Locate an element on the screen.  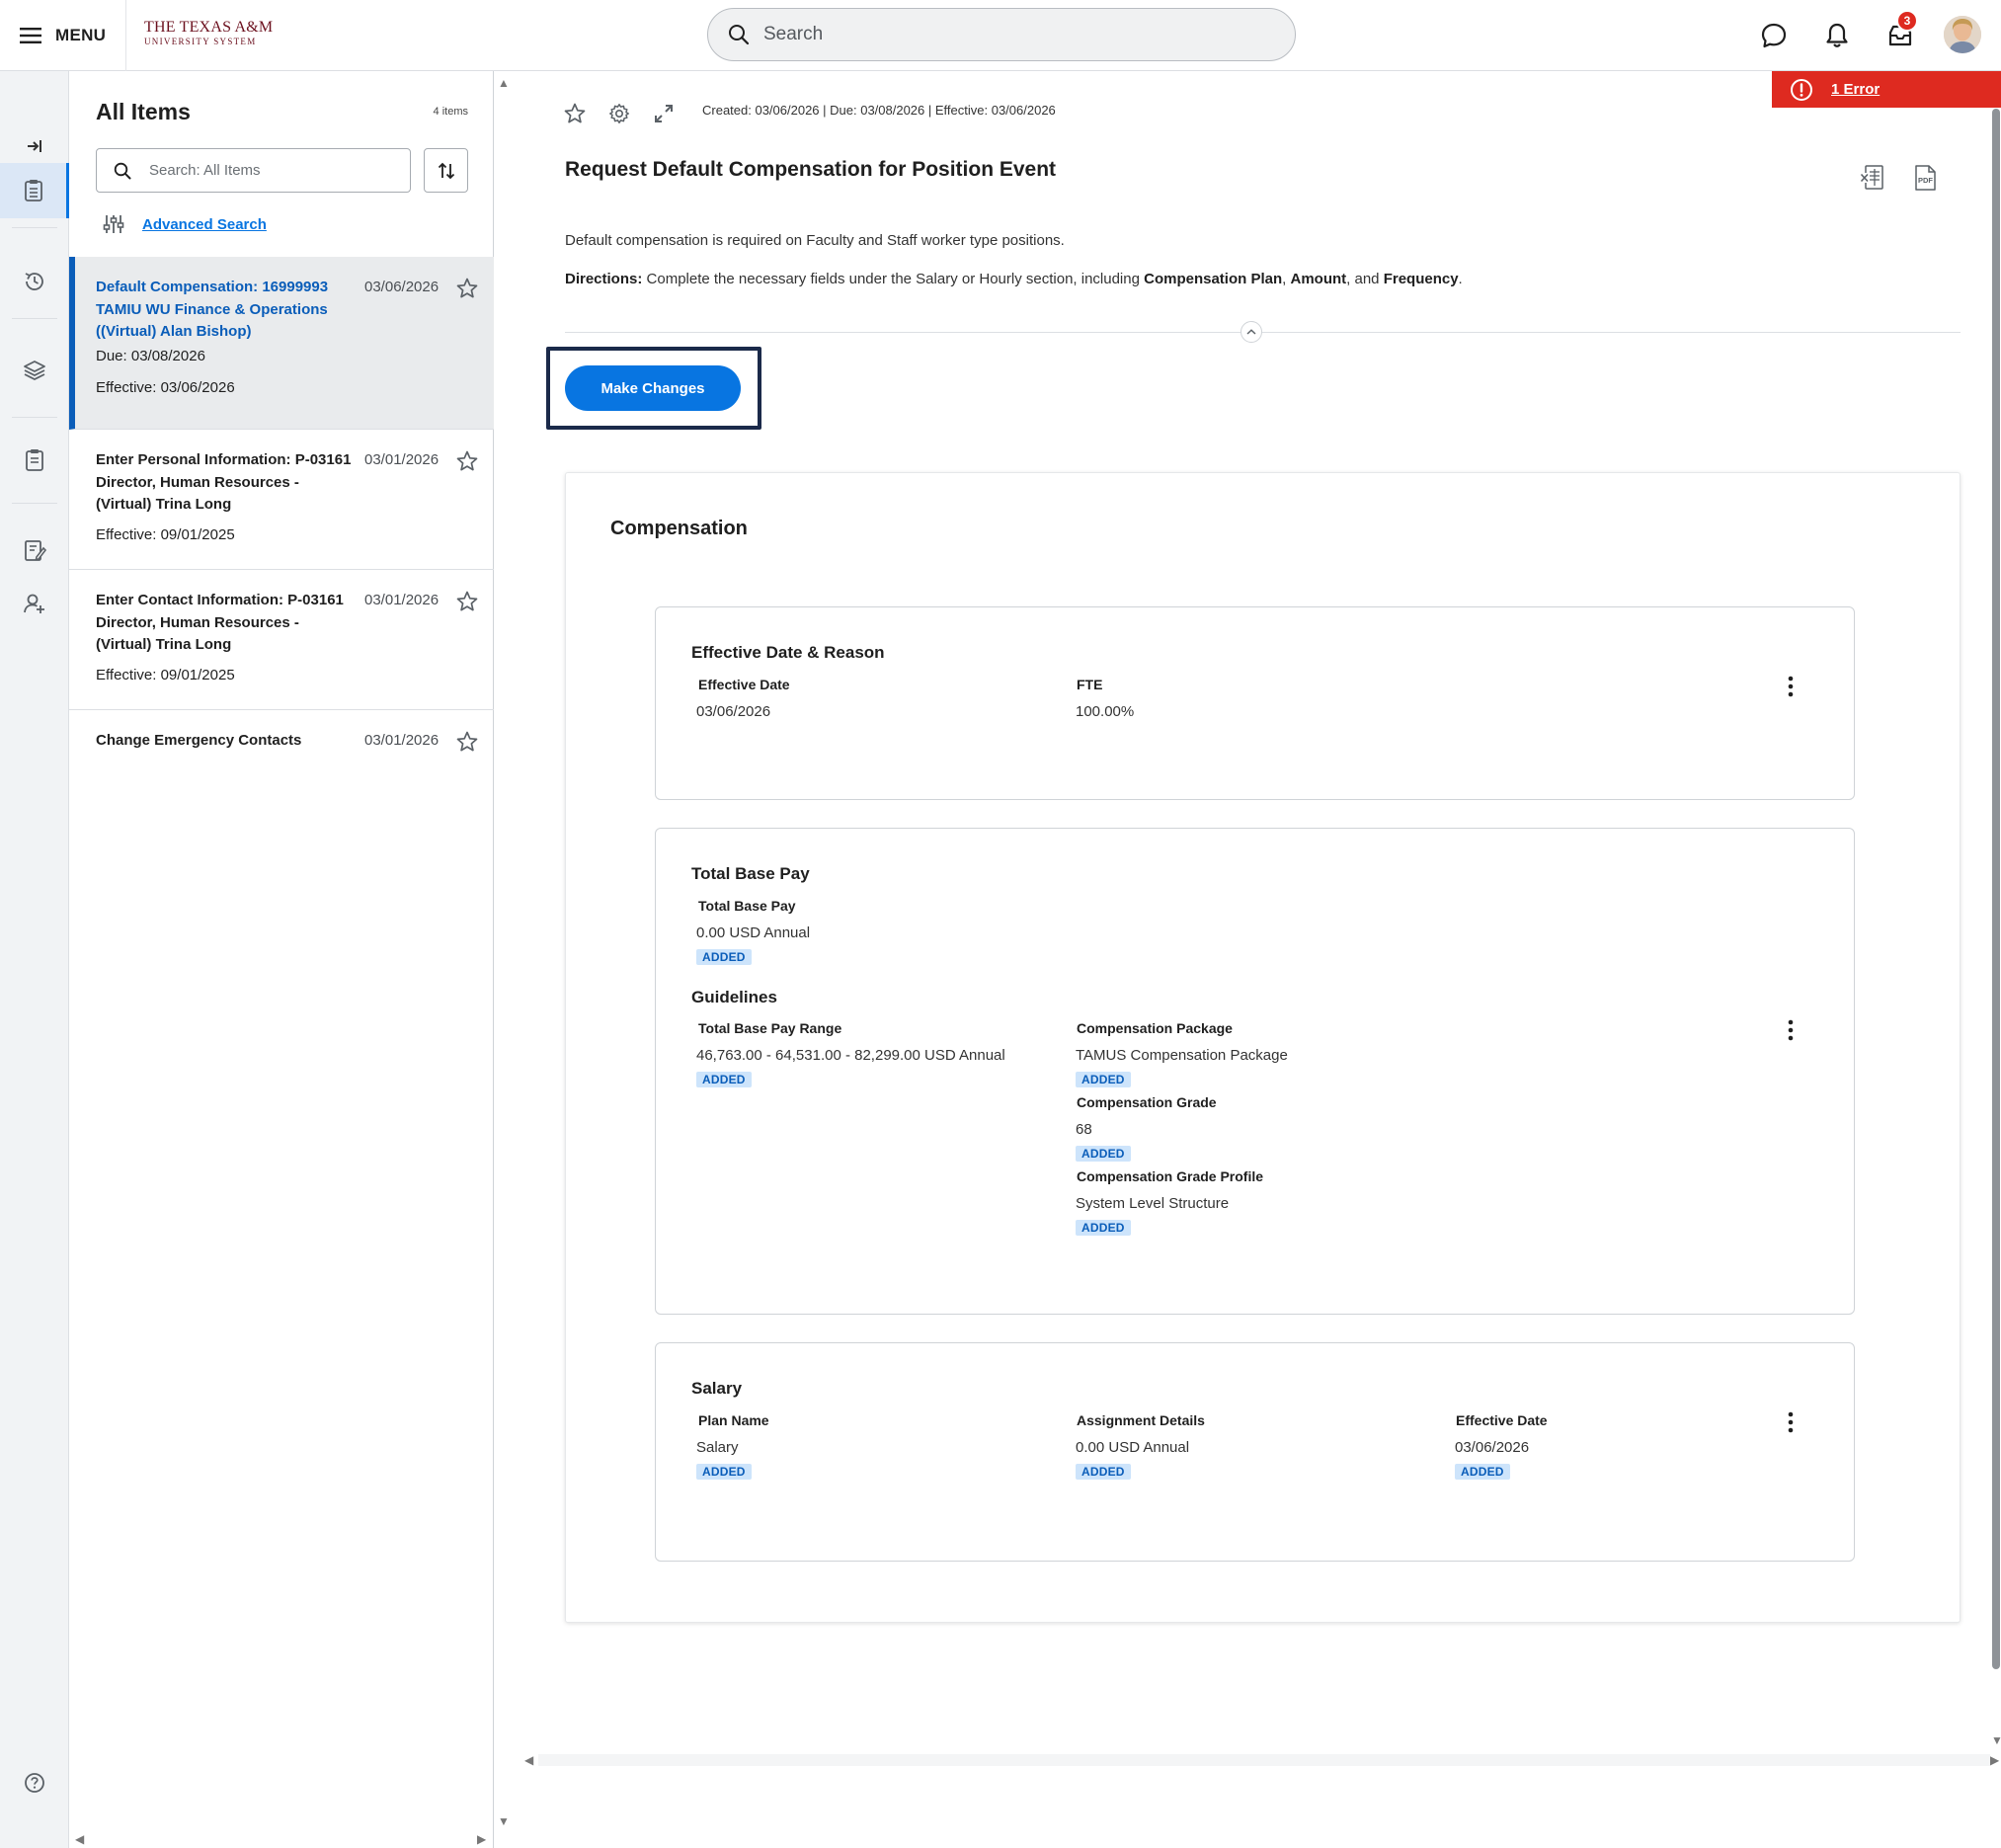
advanced-search-label: Advanced Search is located at coordinates (205, 224).